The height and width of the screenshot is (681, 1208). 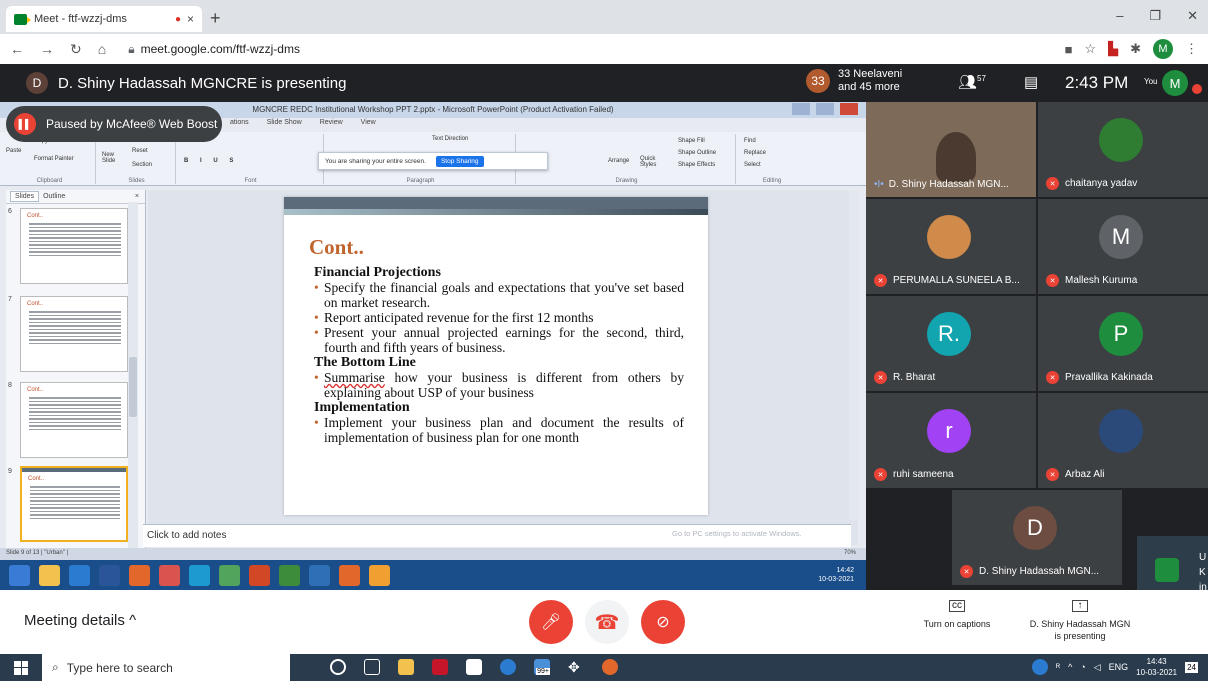 I want to click on leave-call-button: ☎︎, so click(x=607, y=622).